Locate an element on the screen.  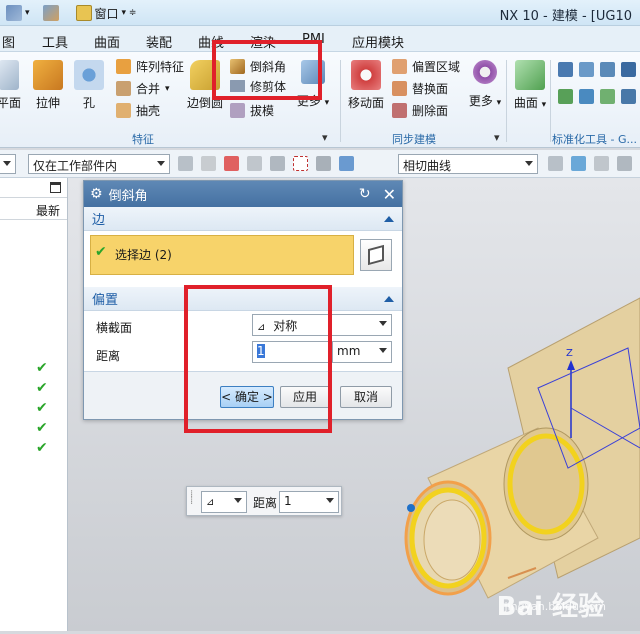
face-select-icon is located at coordinates (323, 163).